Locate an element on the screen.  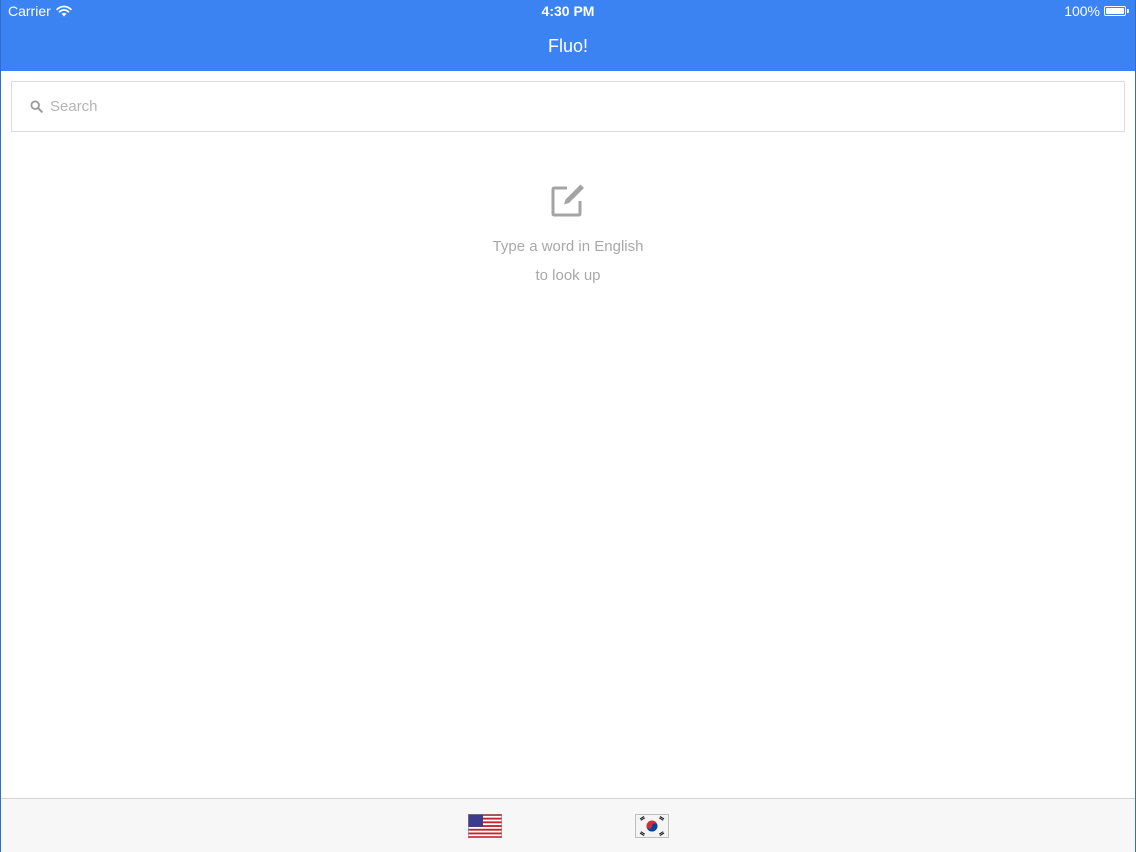
header: Carrier 4:30 PM 100% Fluo! is located at coordinates (568, 35).